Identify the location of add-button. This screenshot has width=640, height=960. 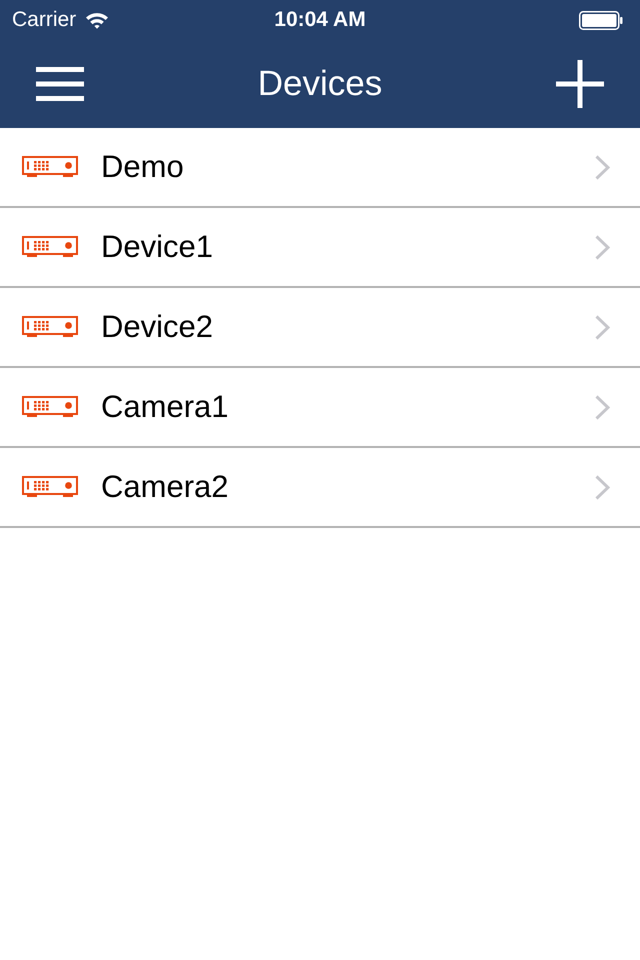
(580, 84).